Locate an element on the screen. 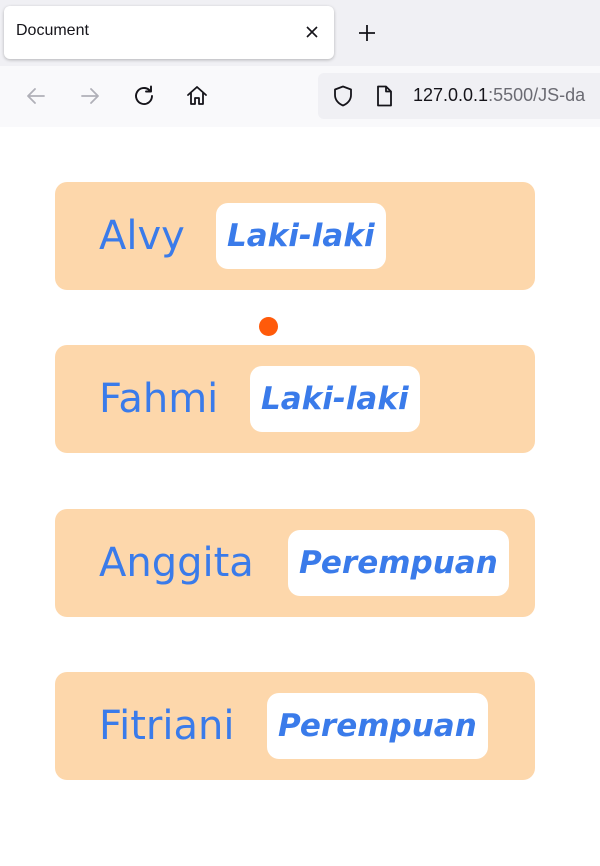  url-path: :5500/JS-da is located at coordinates (537, 95).